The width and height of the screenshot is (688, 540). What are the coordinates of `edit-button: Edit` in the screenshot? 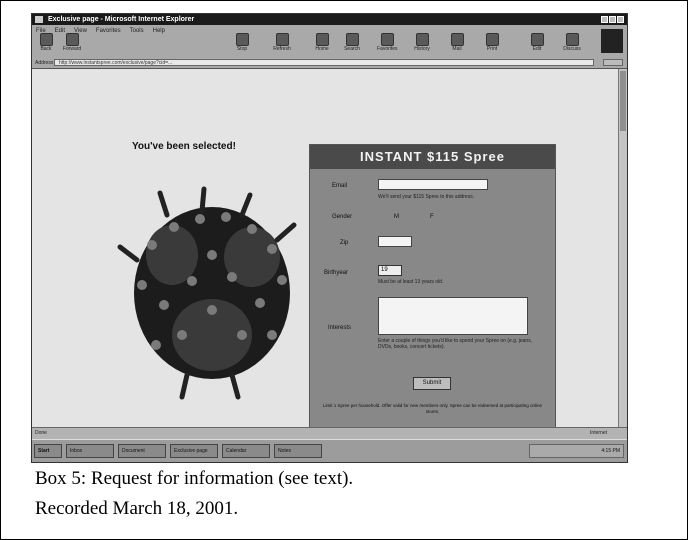 It's located at (537, 43).